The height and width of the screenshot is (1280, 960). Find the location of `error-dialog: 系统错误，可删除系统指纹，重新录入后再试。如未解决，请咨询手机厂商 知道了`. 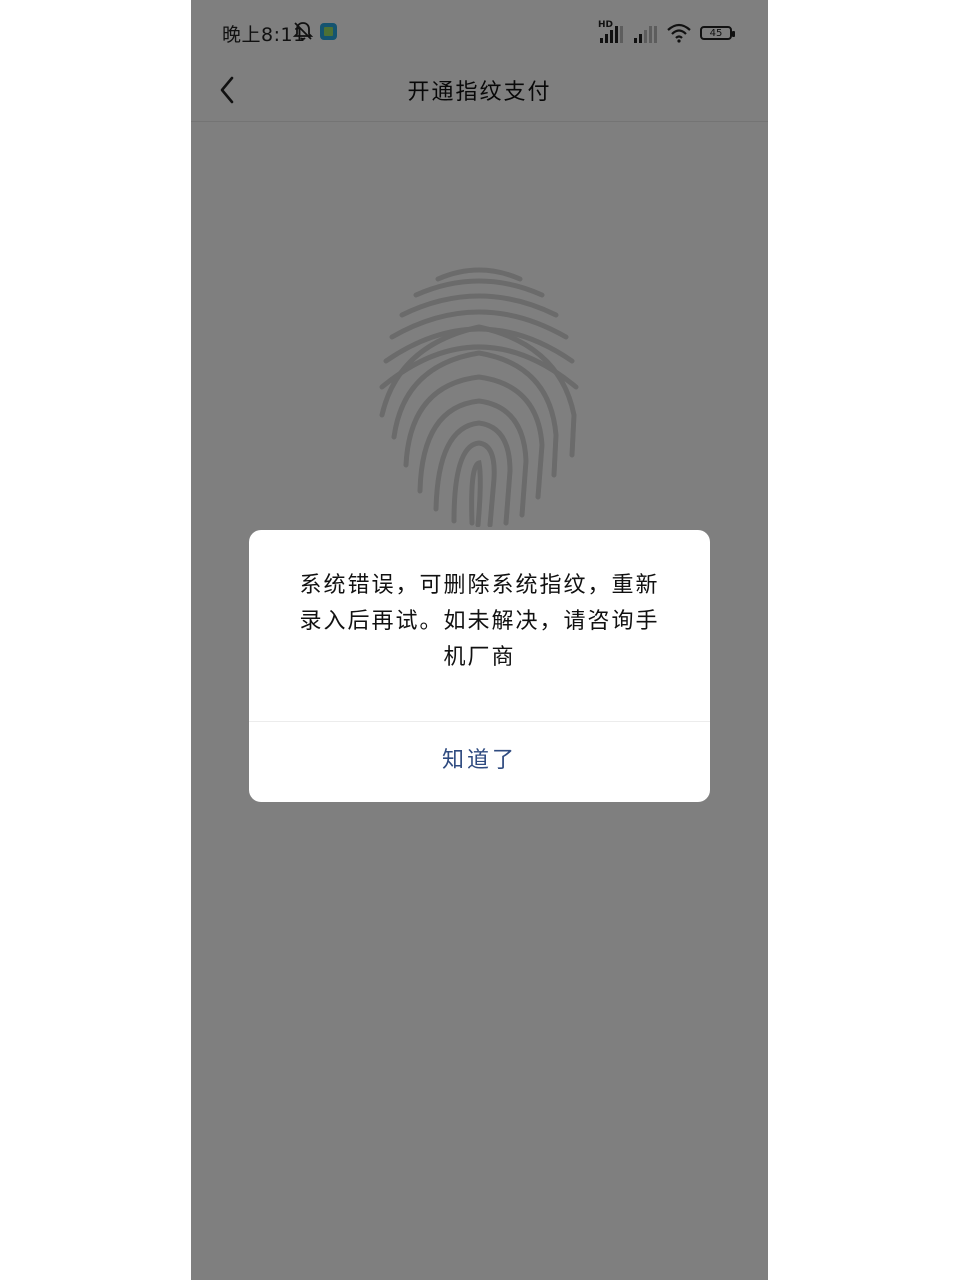

error-dialog: 系统错误，可删除系统指纹，重新录入后再试。如未解决，请咨询手机厂商 知道了 is located at coordinates (479, 666).